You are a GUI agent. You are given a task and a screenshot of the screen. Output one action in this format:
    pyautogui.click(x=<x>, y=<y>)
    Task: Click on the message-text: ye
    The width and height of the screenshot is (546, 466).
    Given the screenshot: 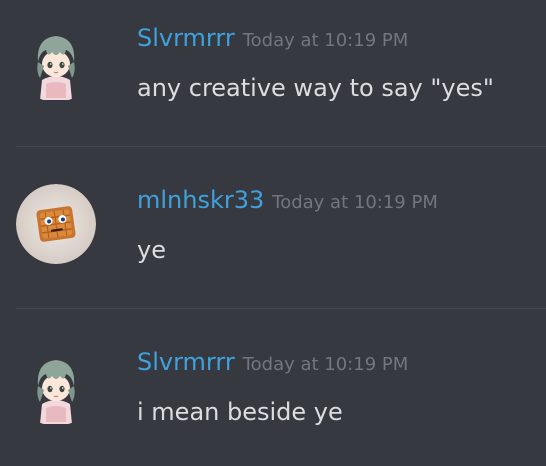 What is the action you would take?
    pyautogui.click(x=151, y=250)
    